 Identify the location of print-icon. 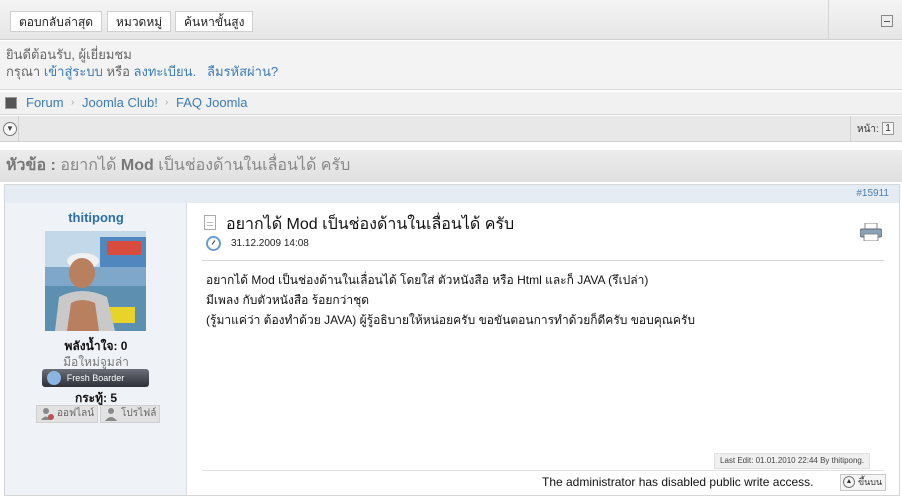
(871, 232).